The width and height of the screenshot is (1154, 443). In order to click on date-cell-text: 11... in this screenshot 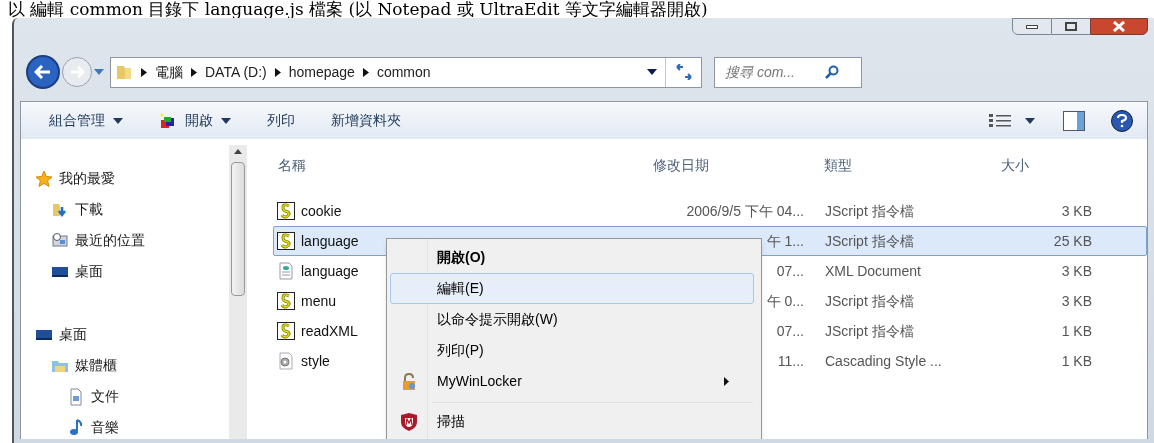, I will do `click(790, 361)`.